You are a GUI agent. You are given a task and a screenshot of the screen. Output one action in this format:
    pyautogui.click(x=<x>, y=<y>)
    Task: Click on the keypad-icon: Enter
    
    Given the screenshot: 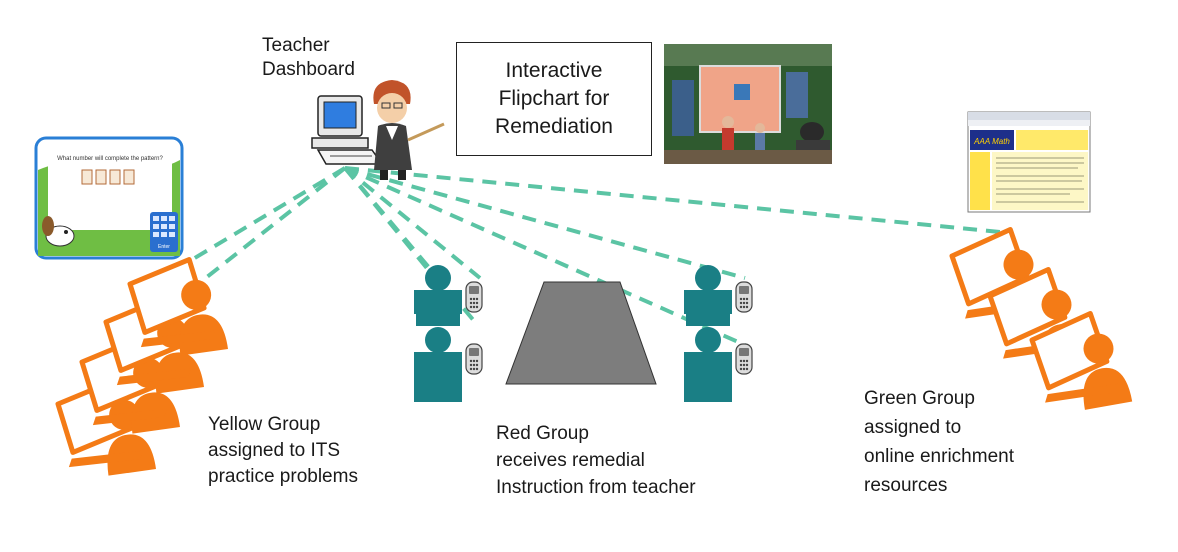 What is the action you would take?
    pyautogui.click(x=164, y=232)
    